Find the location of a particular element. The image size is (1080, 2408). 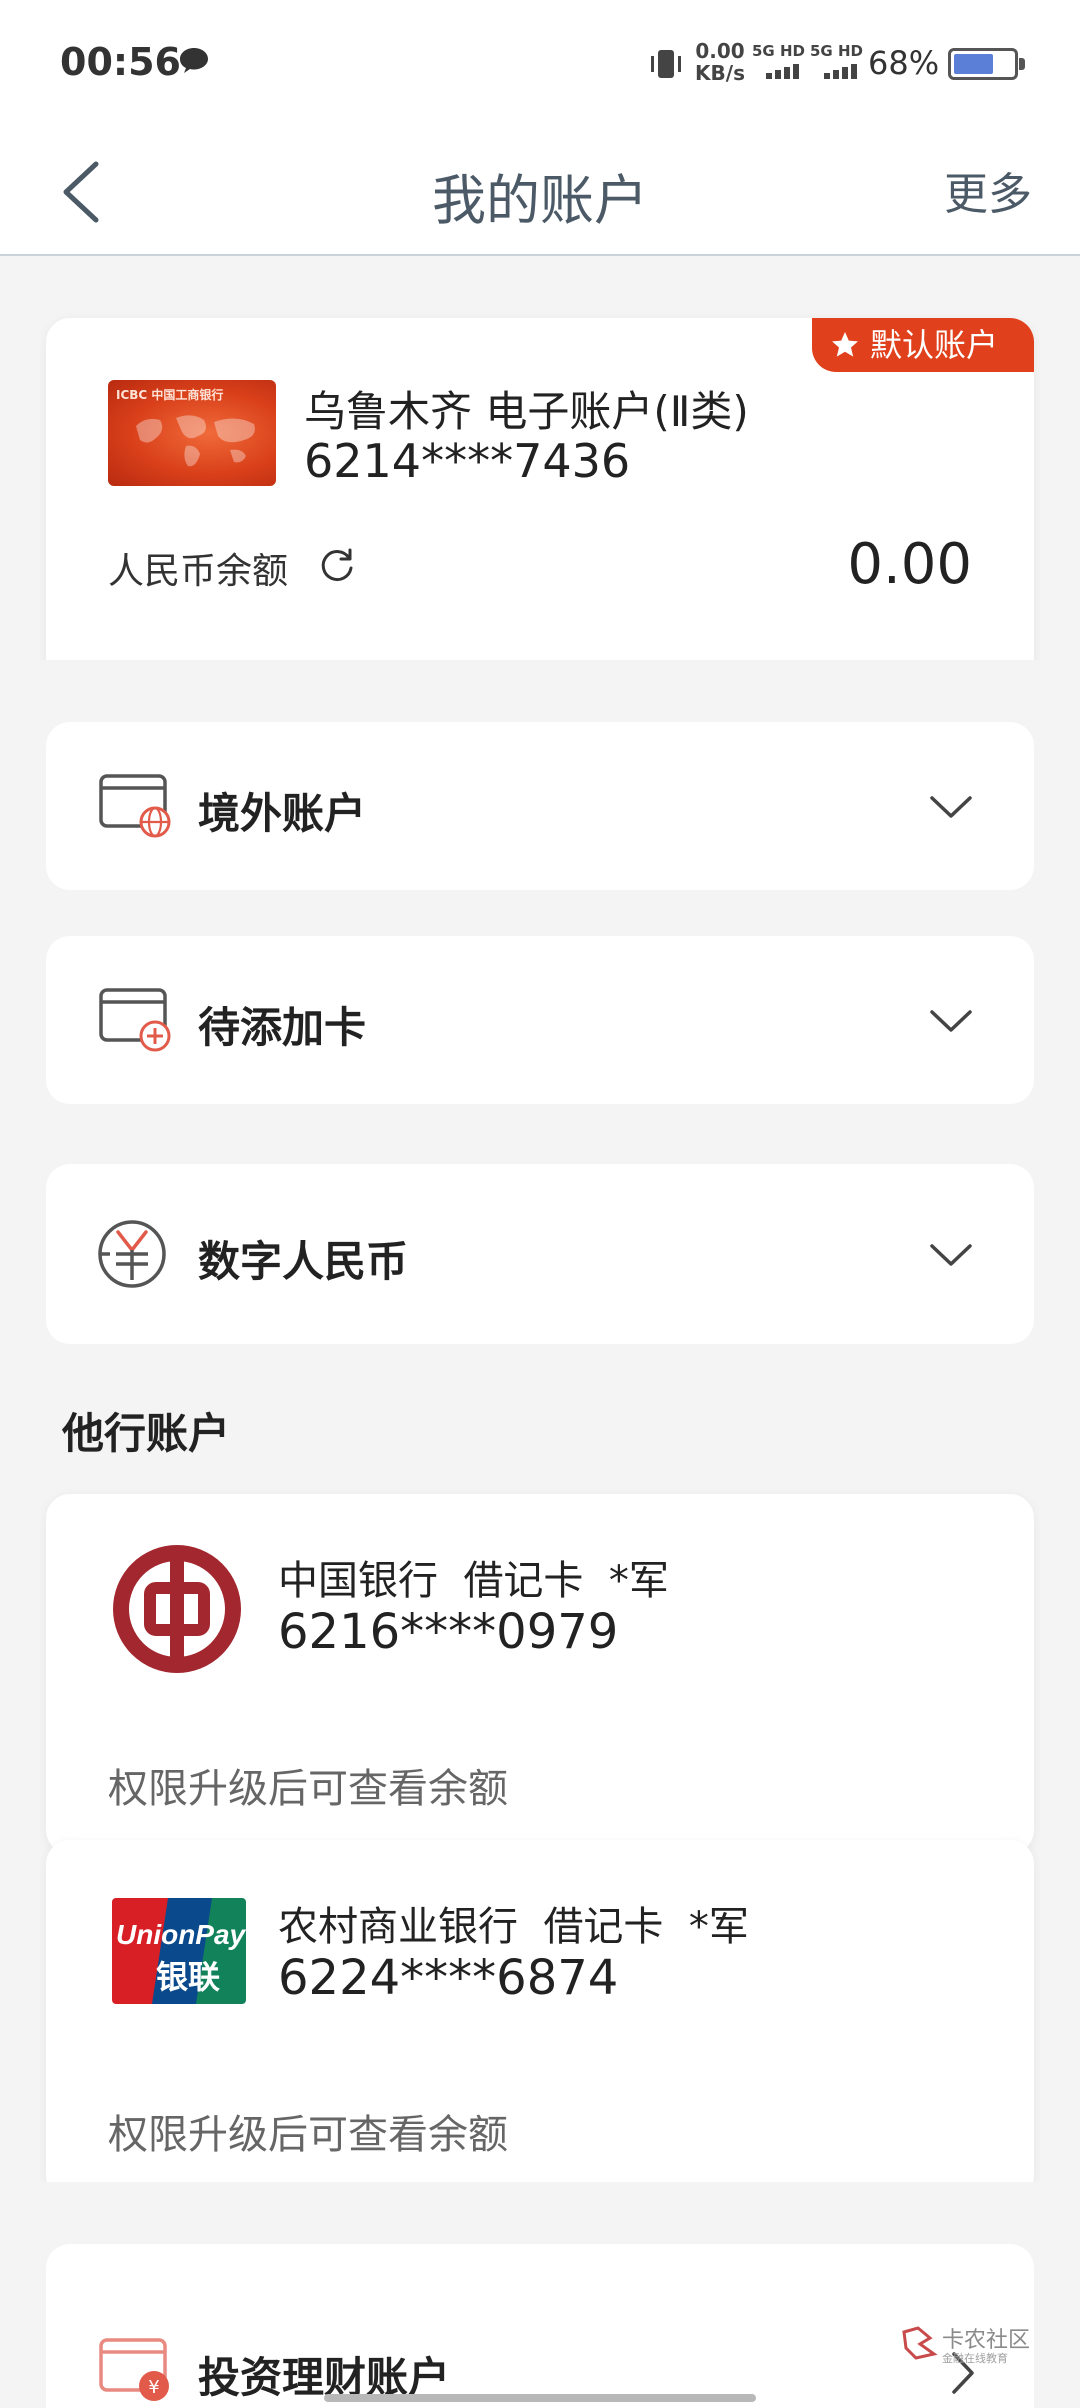

section-label: 待添加卡 is located at coordinates (282, 1027).